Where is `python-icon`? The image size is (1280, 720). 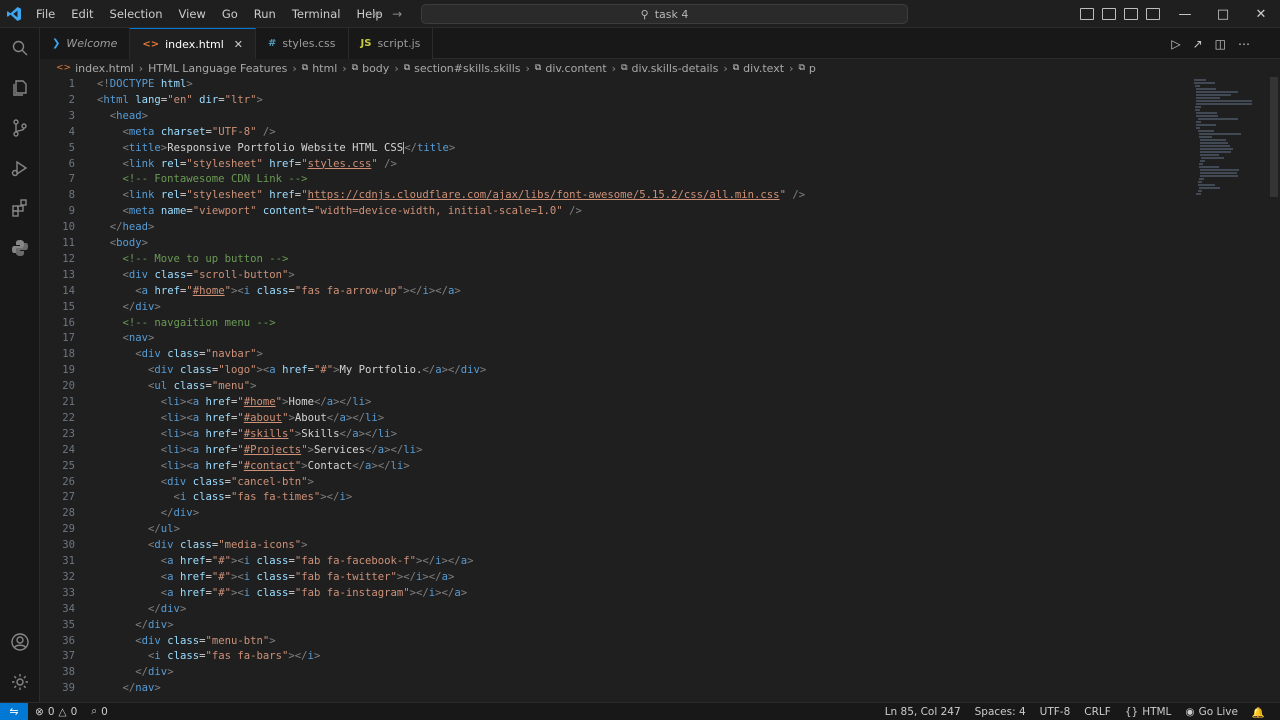
python-icon is located at coordinates (20, 248).